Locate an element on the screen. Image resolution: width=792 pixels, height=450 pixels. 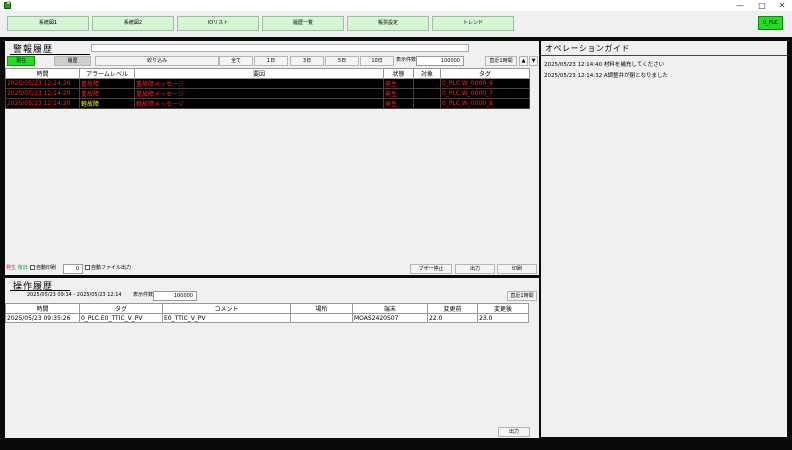
nav-button-system2: 系統図2 is located at coordinates (133, 23).